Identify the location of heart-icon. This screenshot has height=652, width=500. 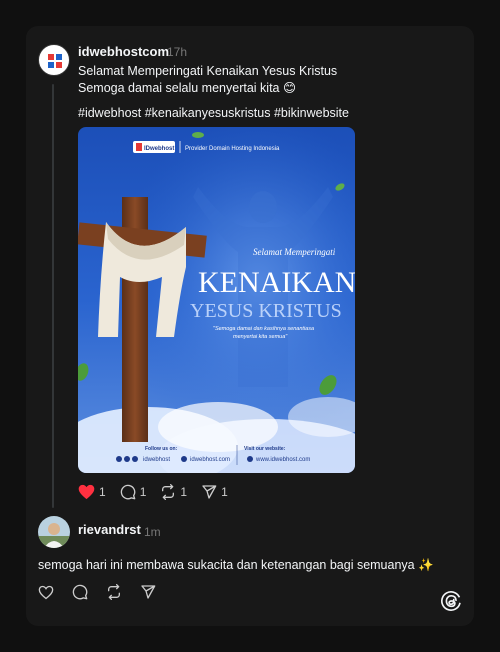
(86, 492).